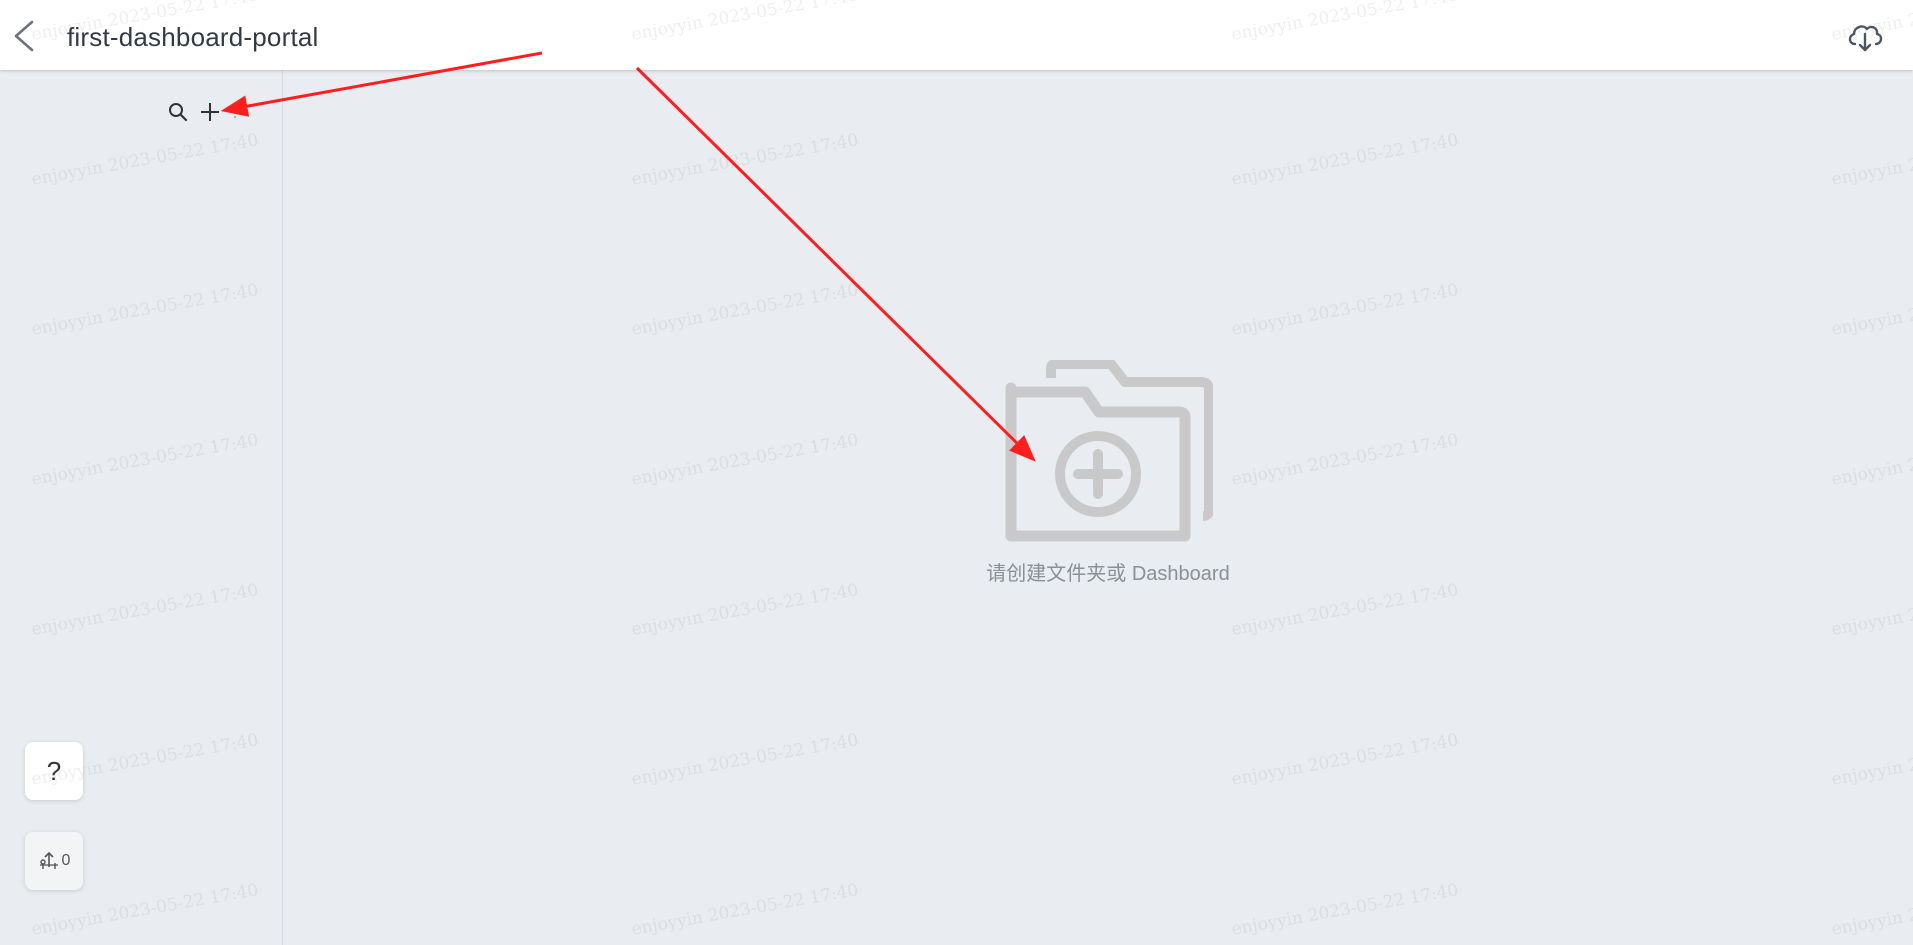  Describe the element at coordinates (193, 37) in the screenshot. I see `page-title: first-dashboard-portal` at that location.